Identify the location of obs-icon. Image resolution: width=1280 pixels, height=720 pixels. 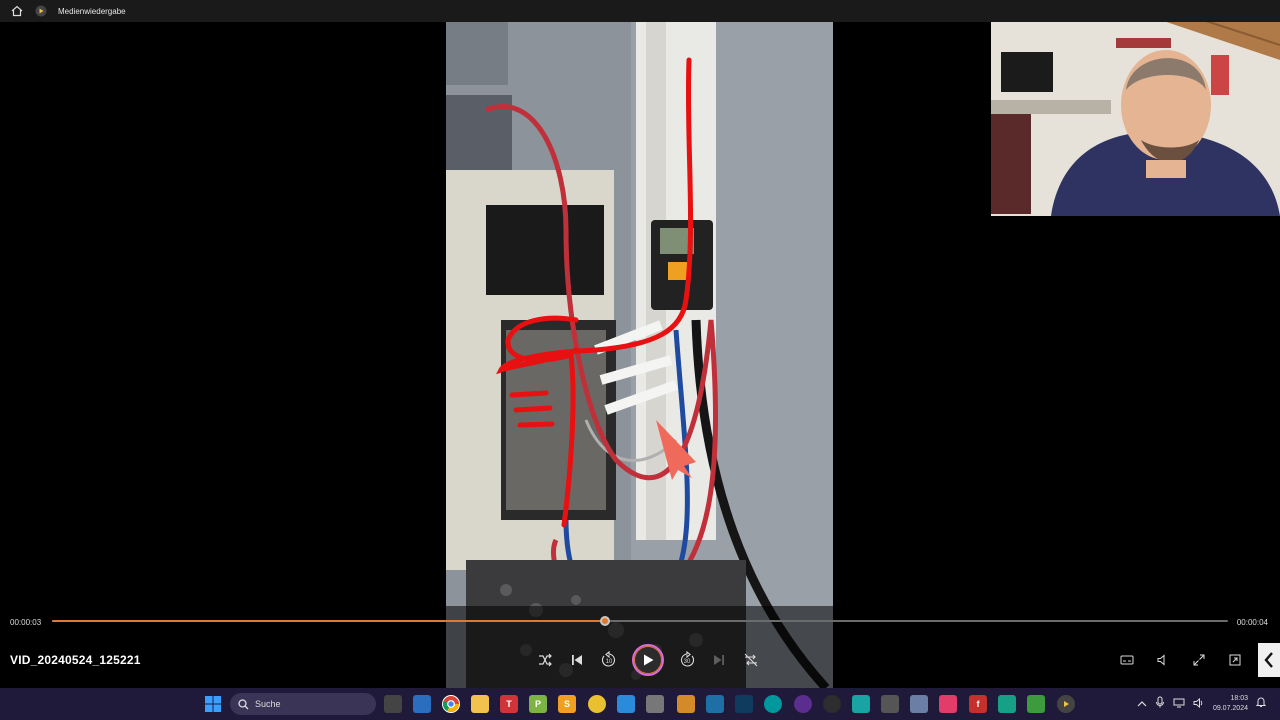
(832, 704).